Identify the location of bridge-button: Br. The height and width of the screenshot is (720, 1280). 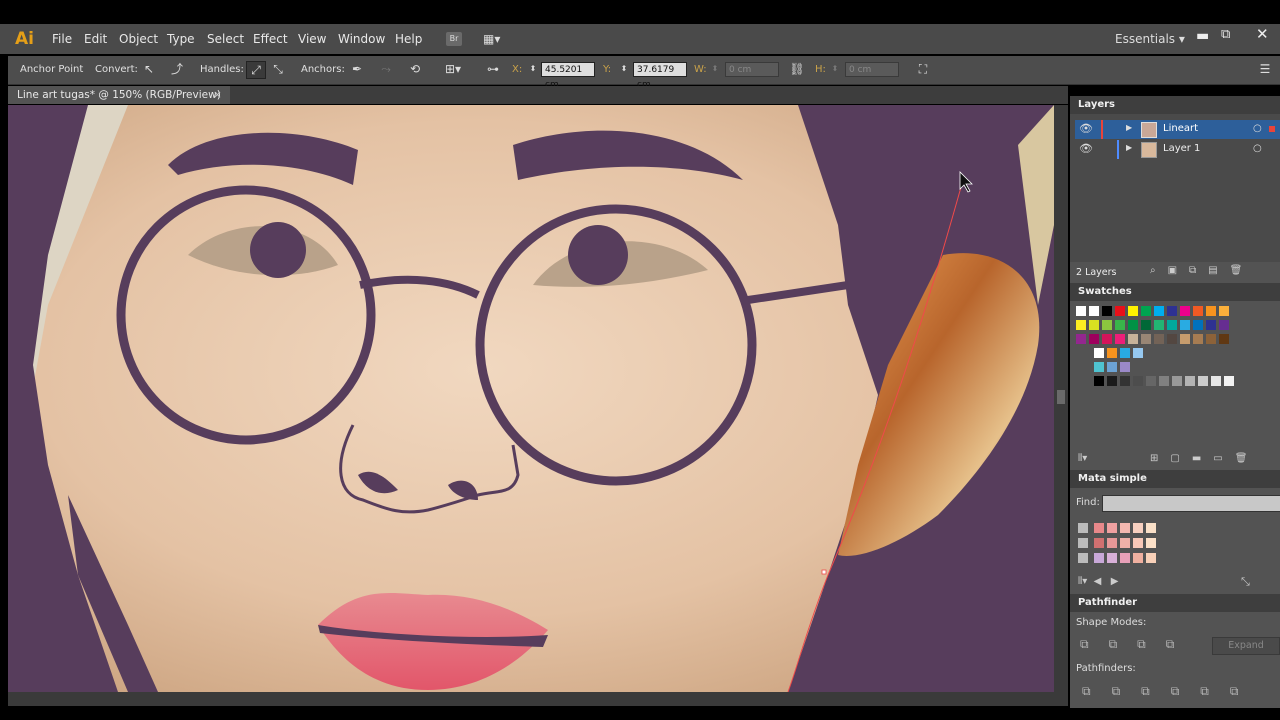
(454, 39).